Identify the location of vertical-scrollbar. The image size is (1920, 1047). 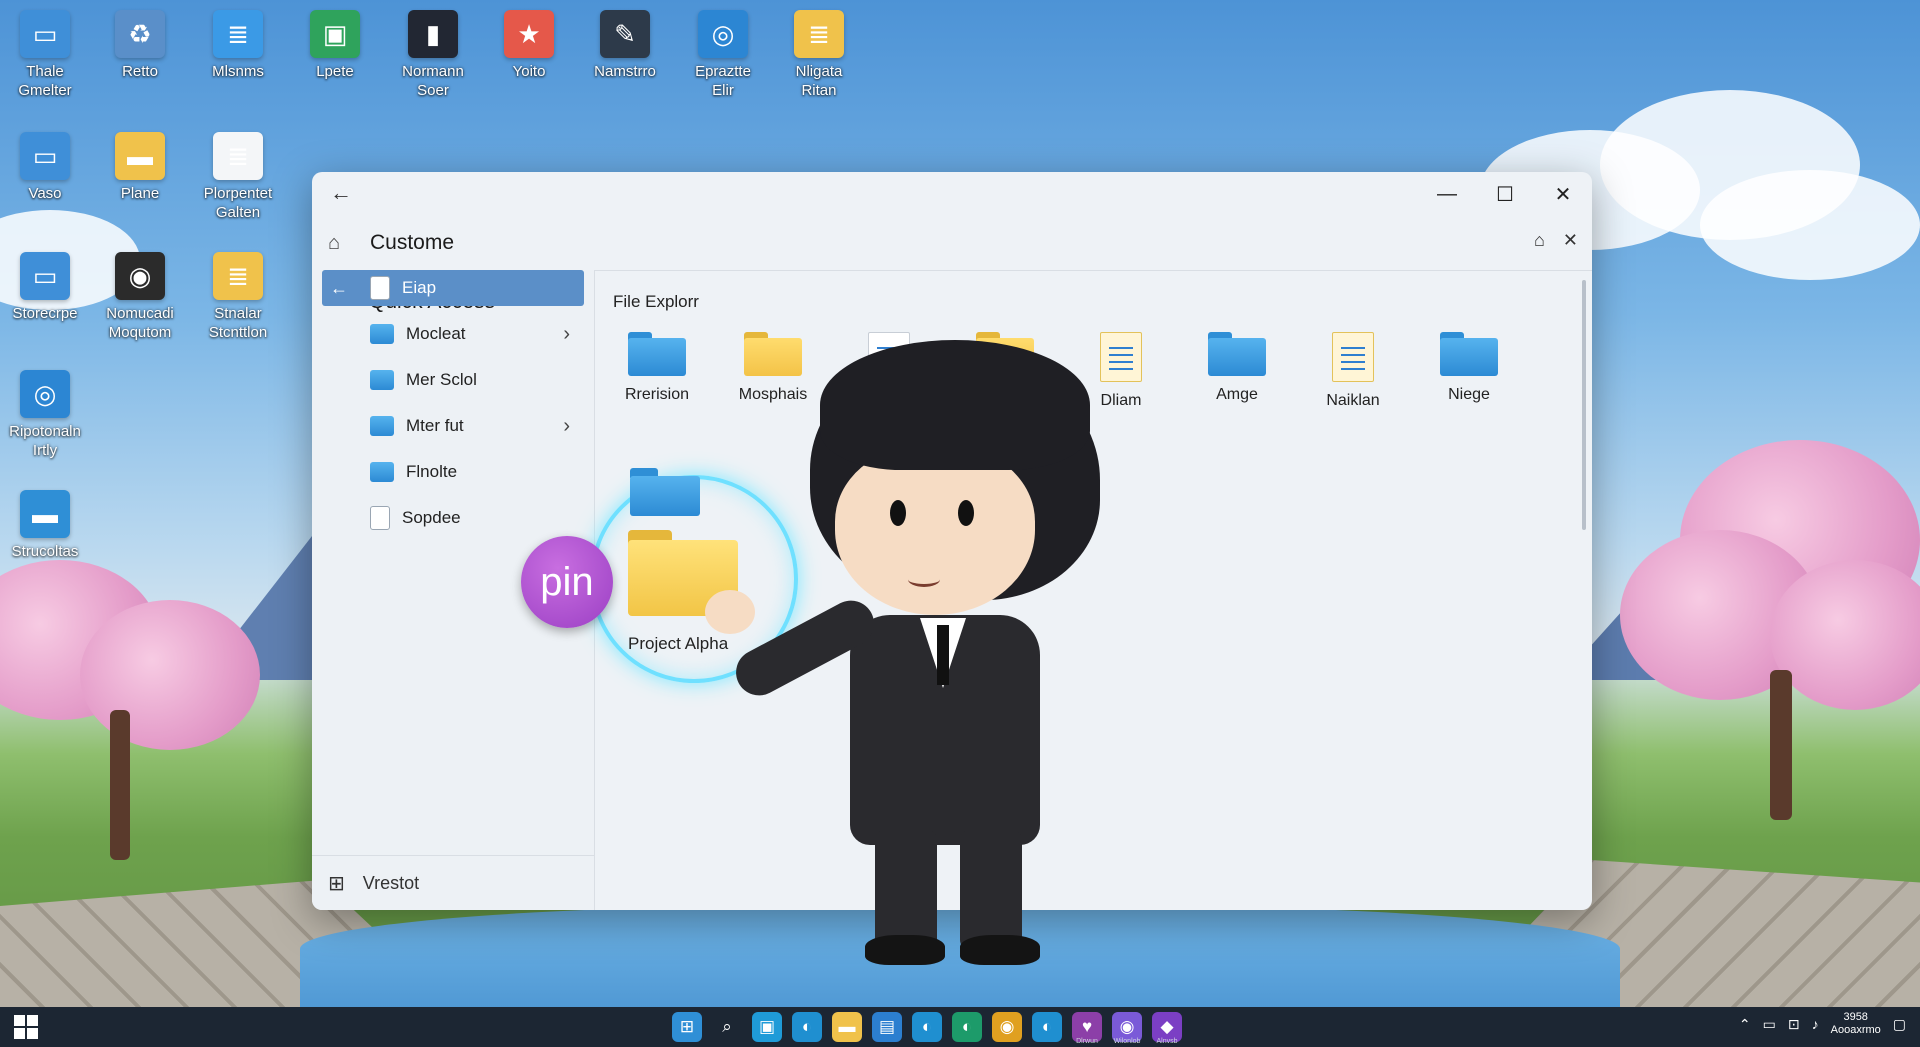
(1584, 405).